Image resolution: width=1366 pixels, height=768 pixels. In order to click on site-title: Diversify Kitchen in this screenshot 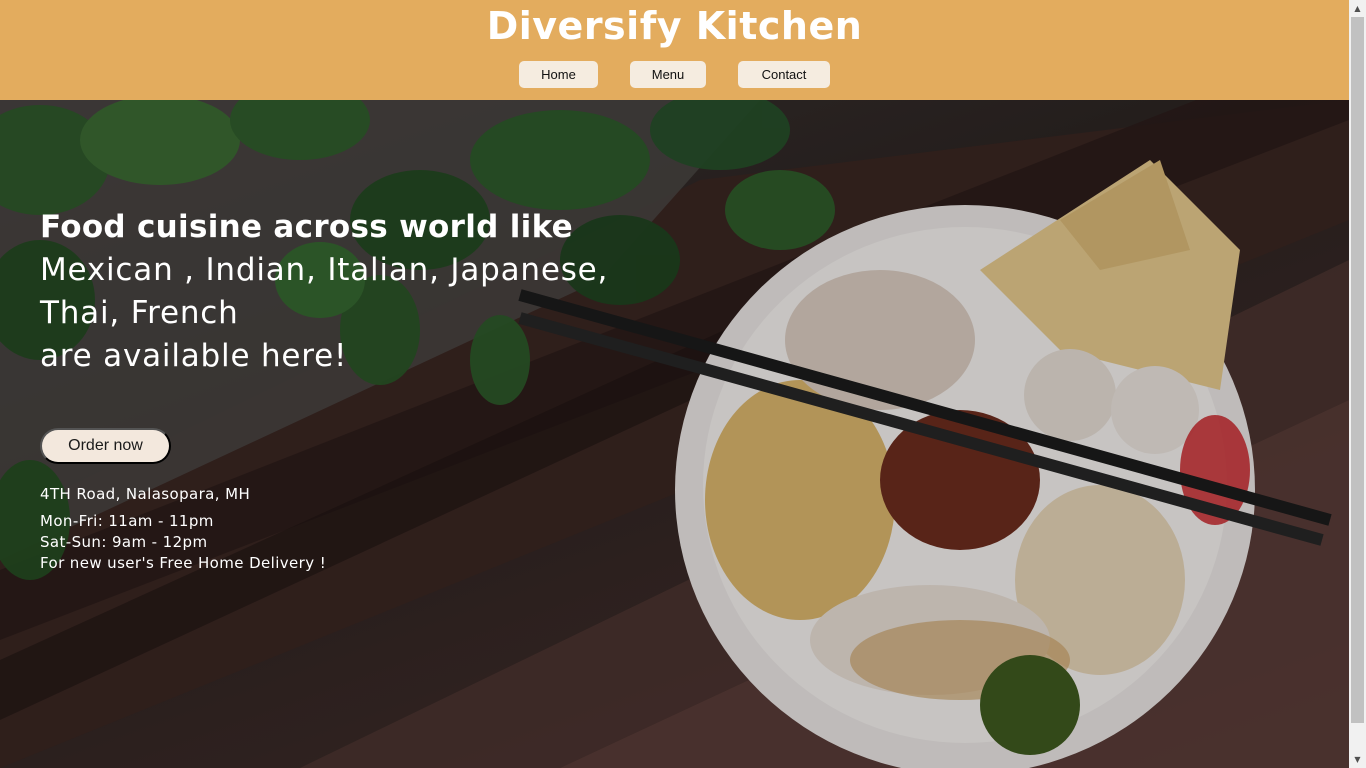, I will do `click(674, 26)`.